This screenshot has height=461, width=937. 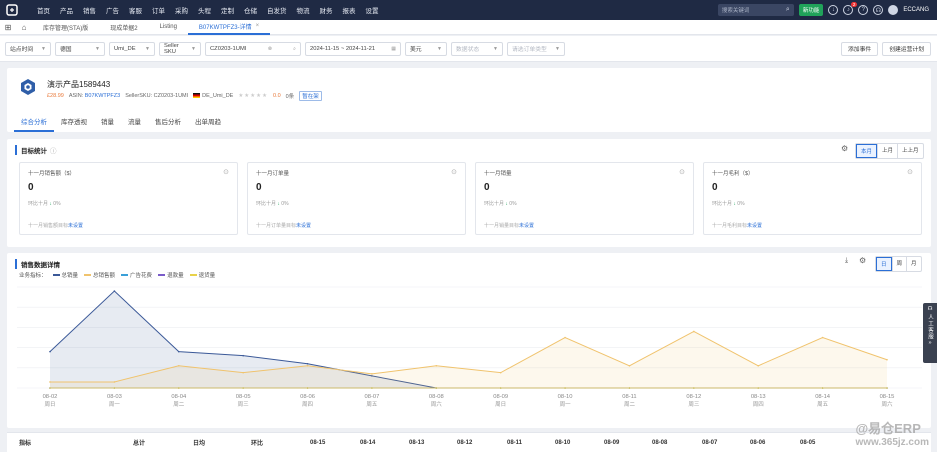 I want to click on nav-item: 财务, so click(x=326, y=10).